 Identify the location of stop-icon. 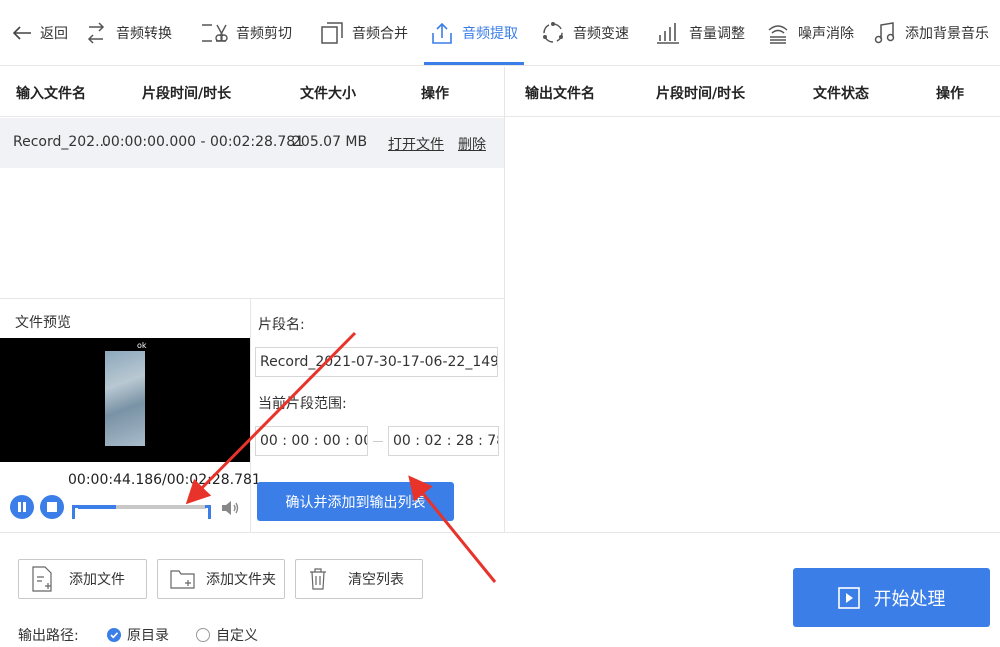
(52, 507).